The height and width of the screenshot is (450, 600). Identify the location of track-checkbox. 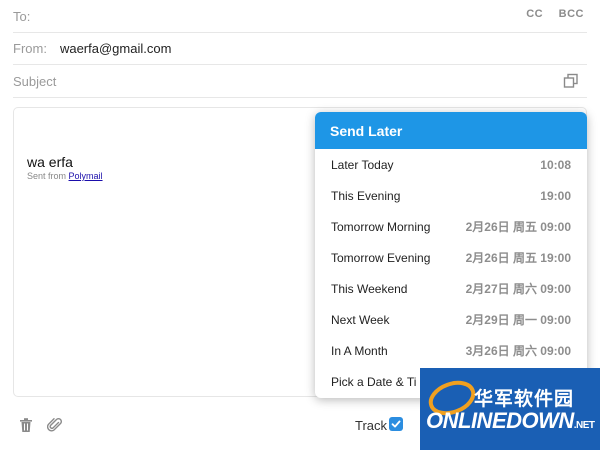
(396, 424).